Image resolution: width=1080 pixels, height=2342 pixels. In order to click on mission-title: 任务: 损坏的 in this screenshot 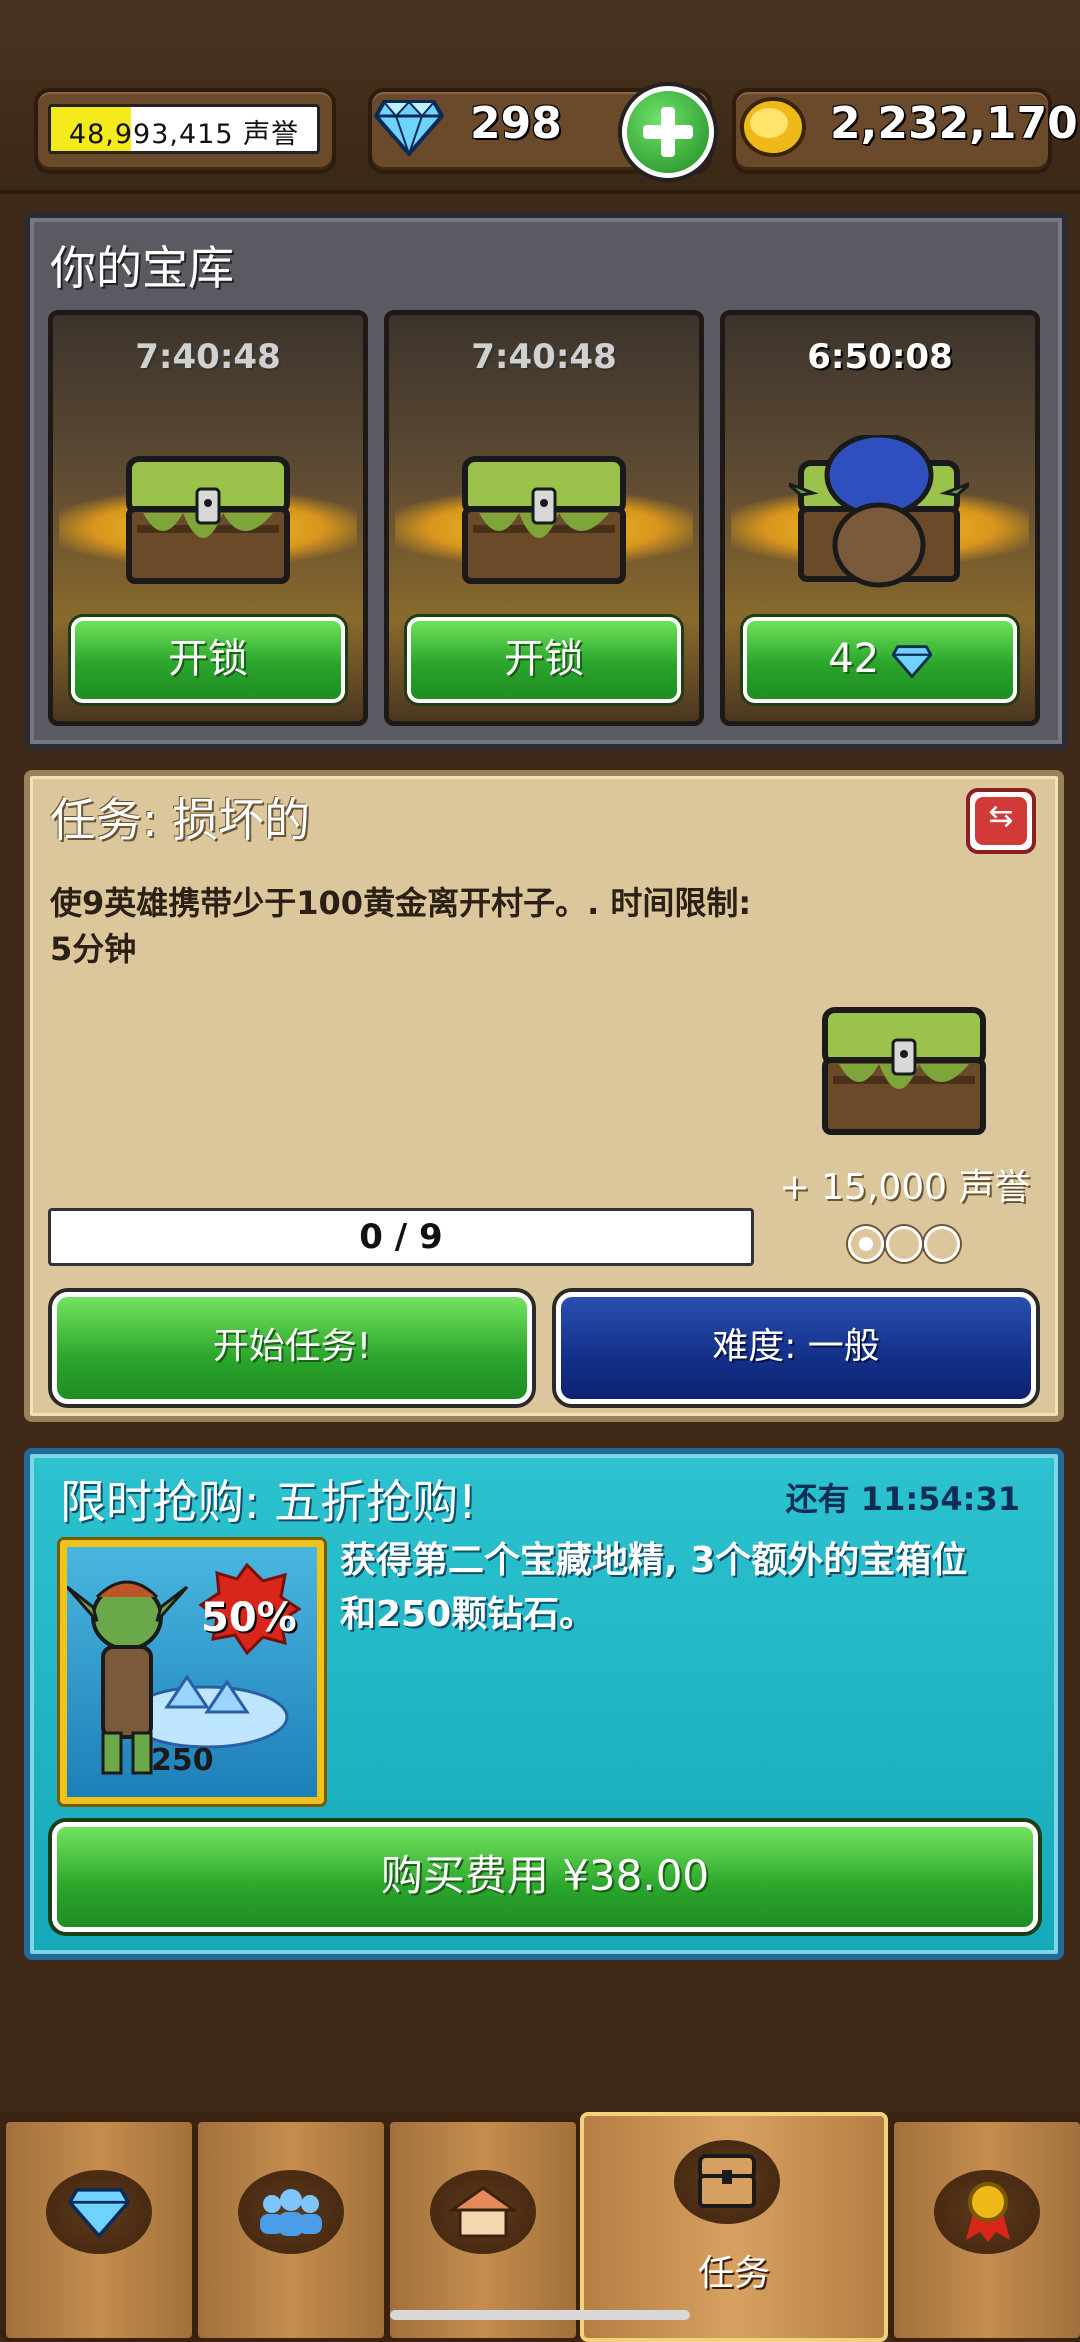, I will do `click(180, 820)`.